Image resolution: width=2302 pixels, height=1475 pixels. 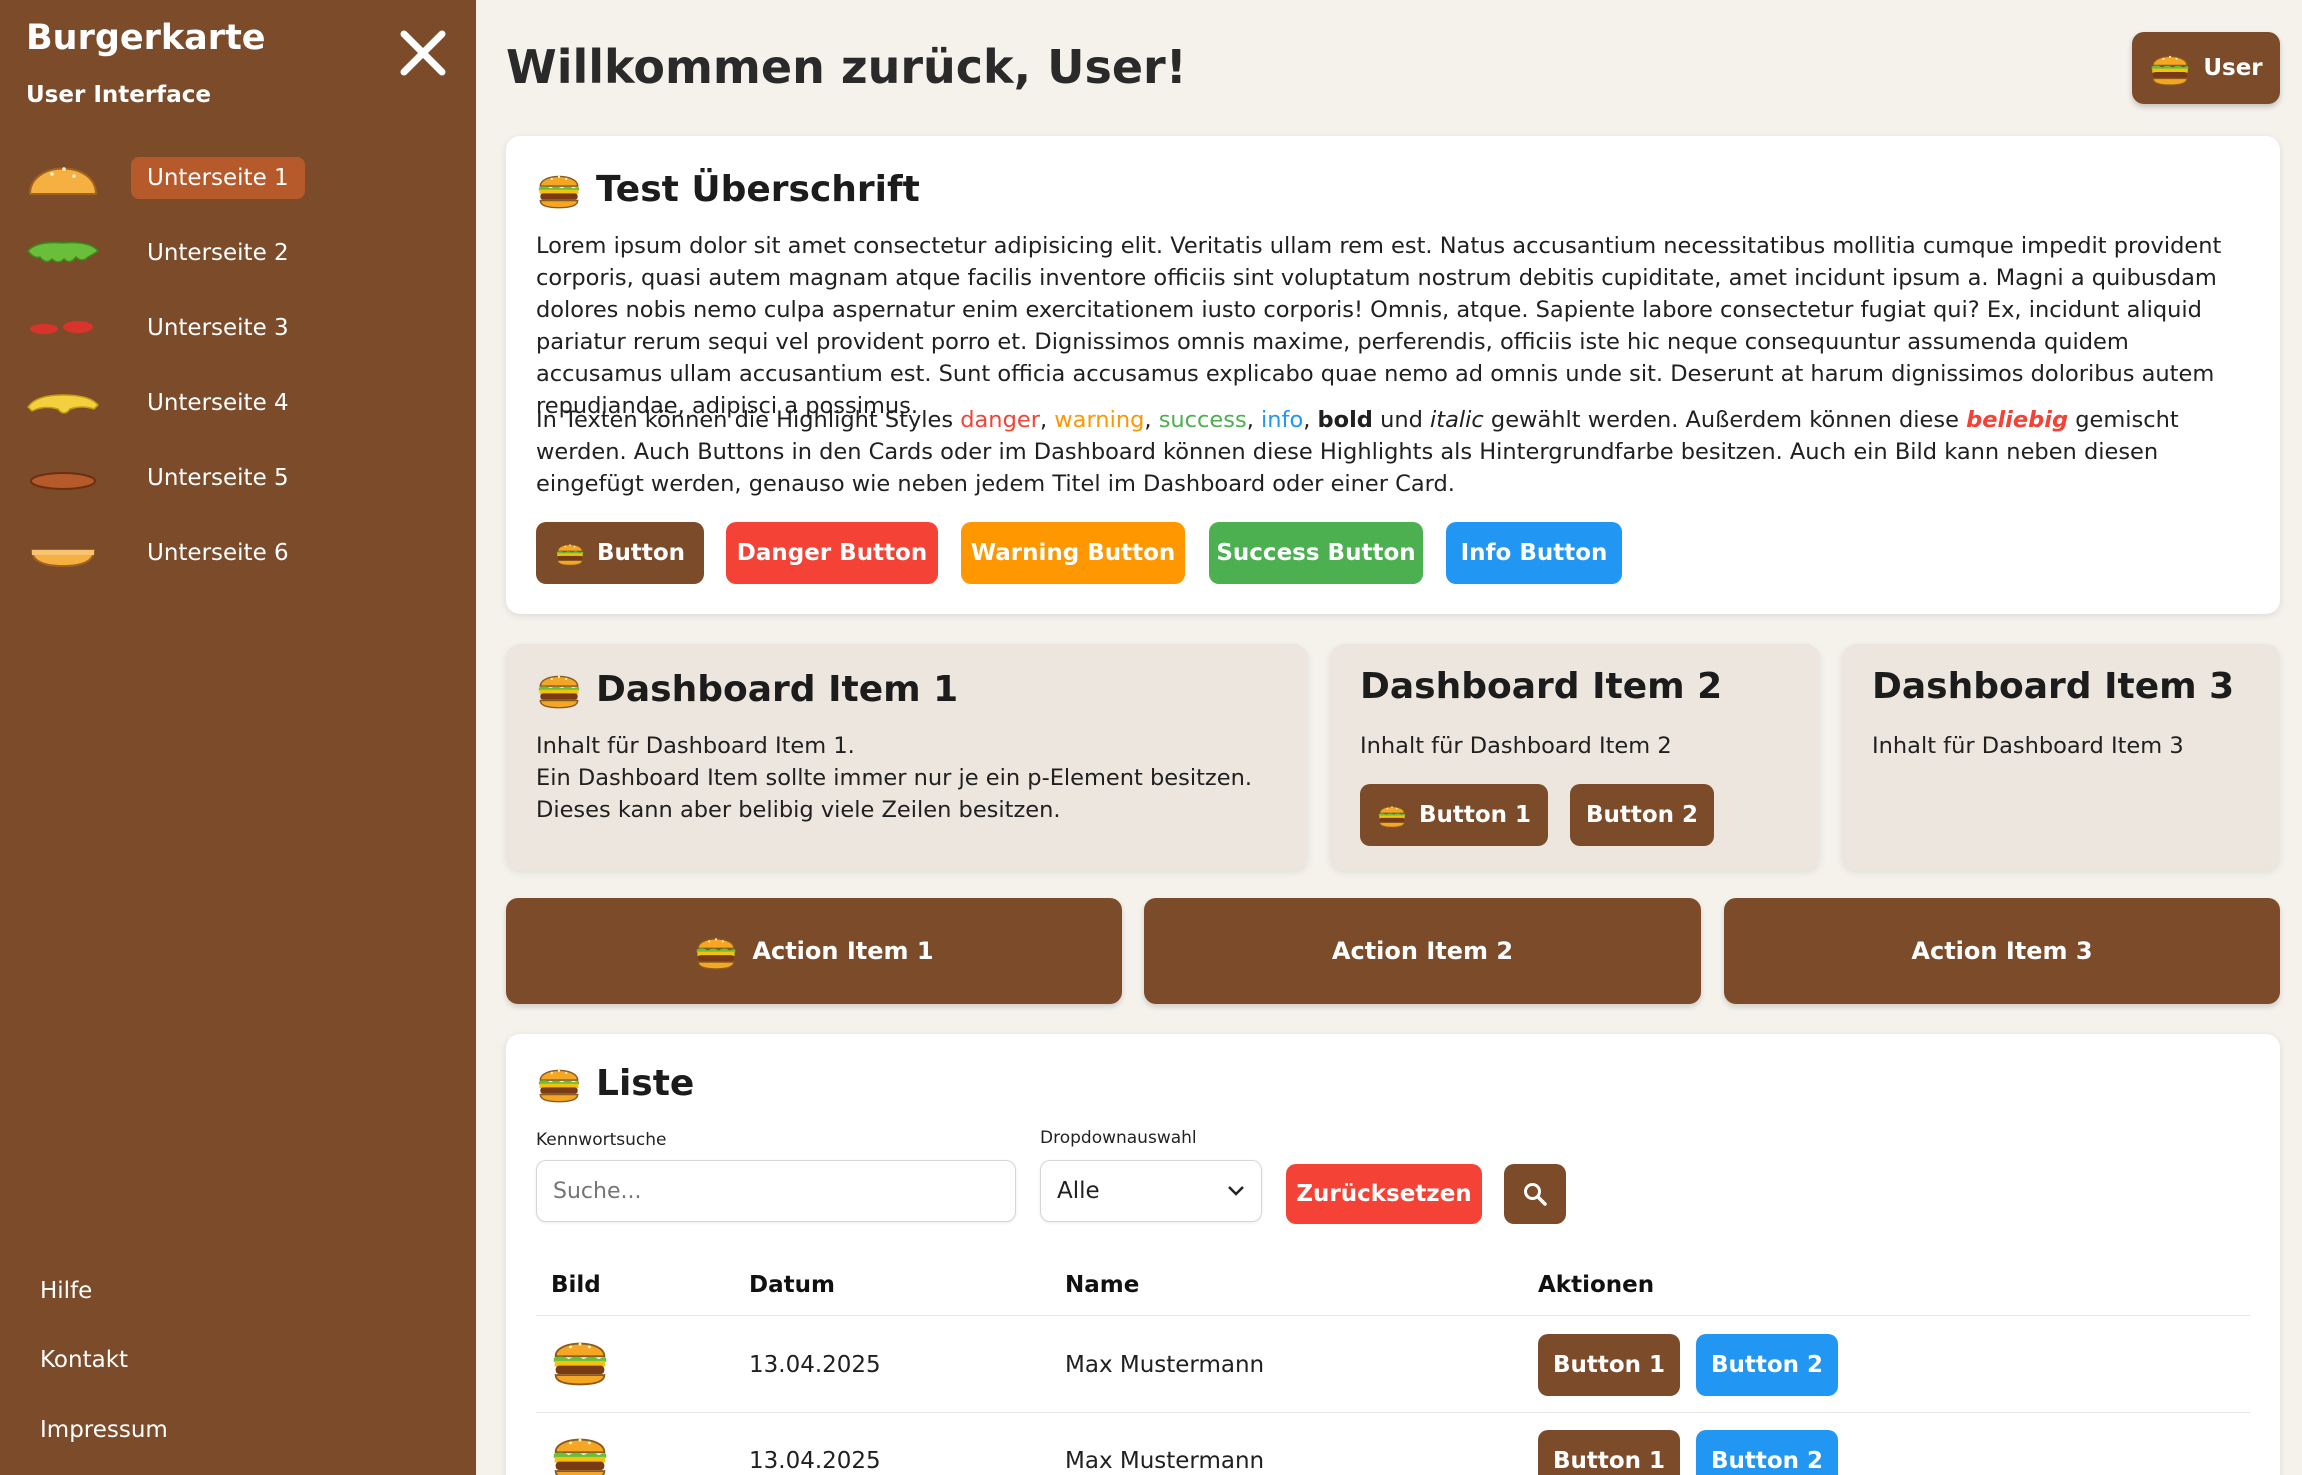 I want to click on list-title-text: Liste, so click(x=645, y=1083).